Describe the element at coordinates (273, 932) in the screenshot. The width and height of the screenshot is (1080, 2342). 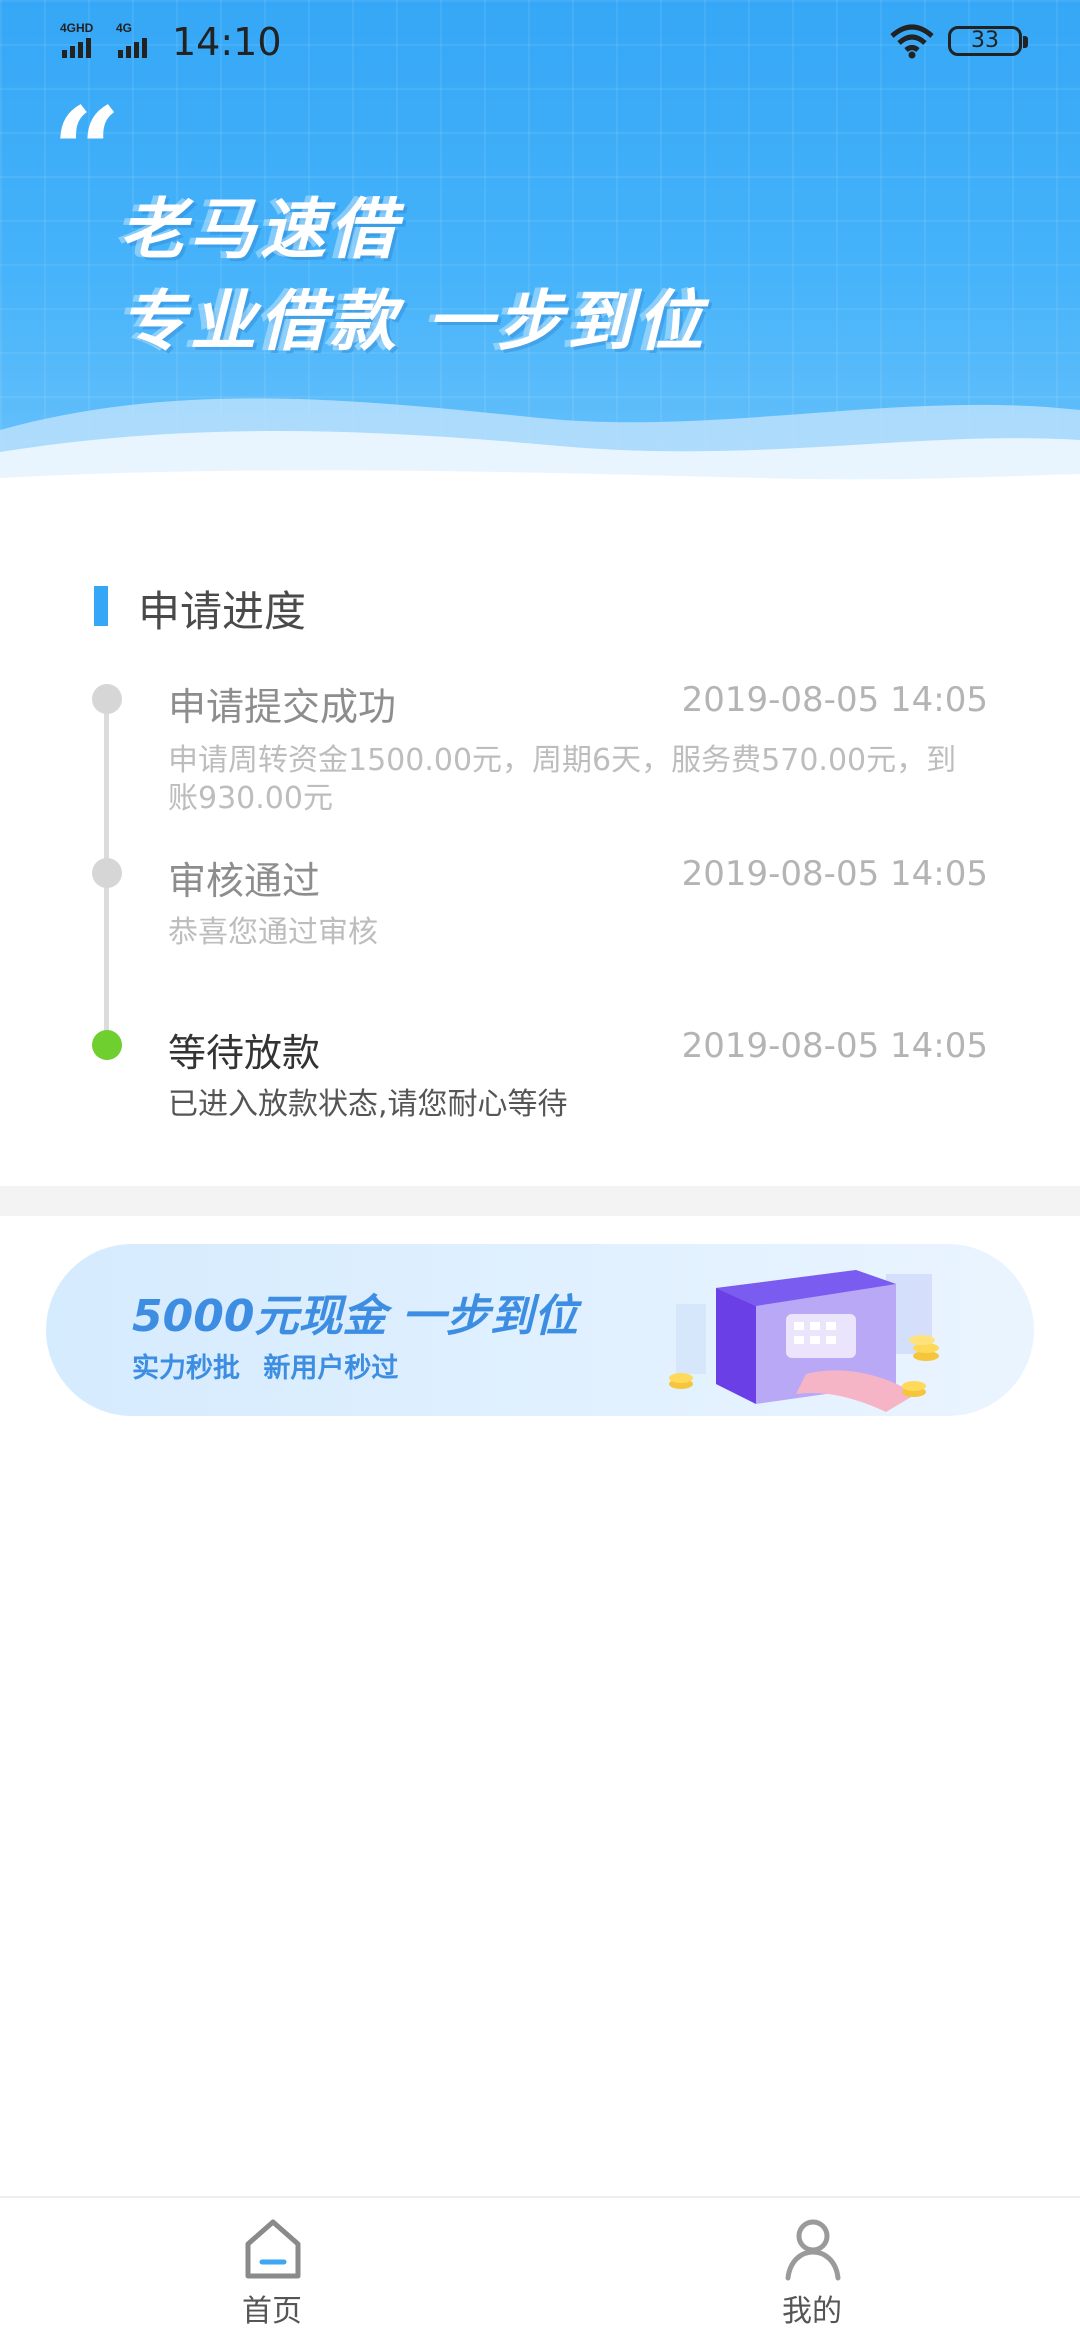
I see `step-desc: 恭喜您通过审核` at that location.